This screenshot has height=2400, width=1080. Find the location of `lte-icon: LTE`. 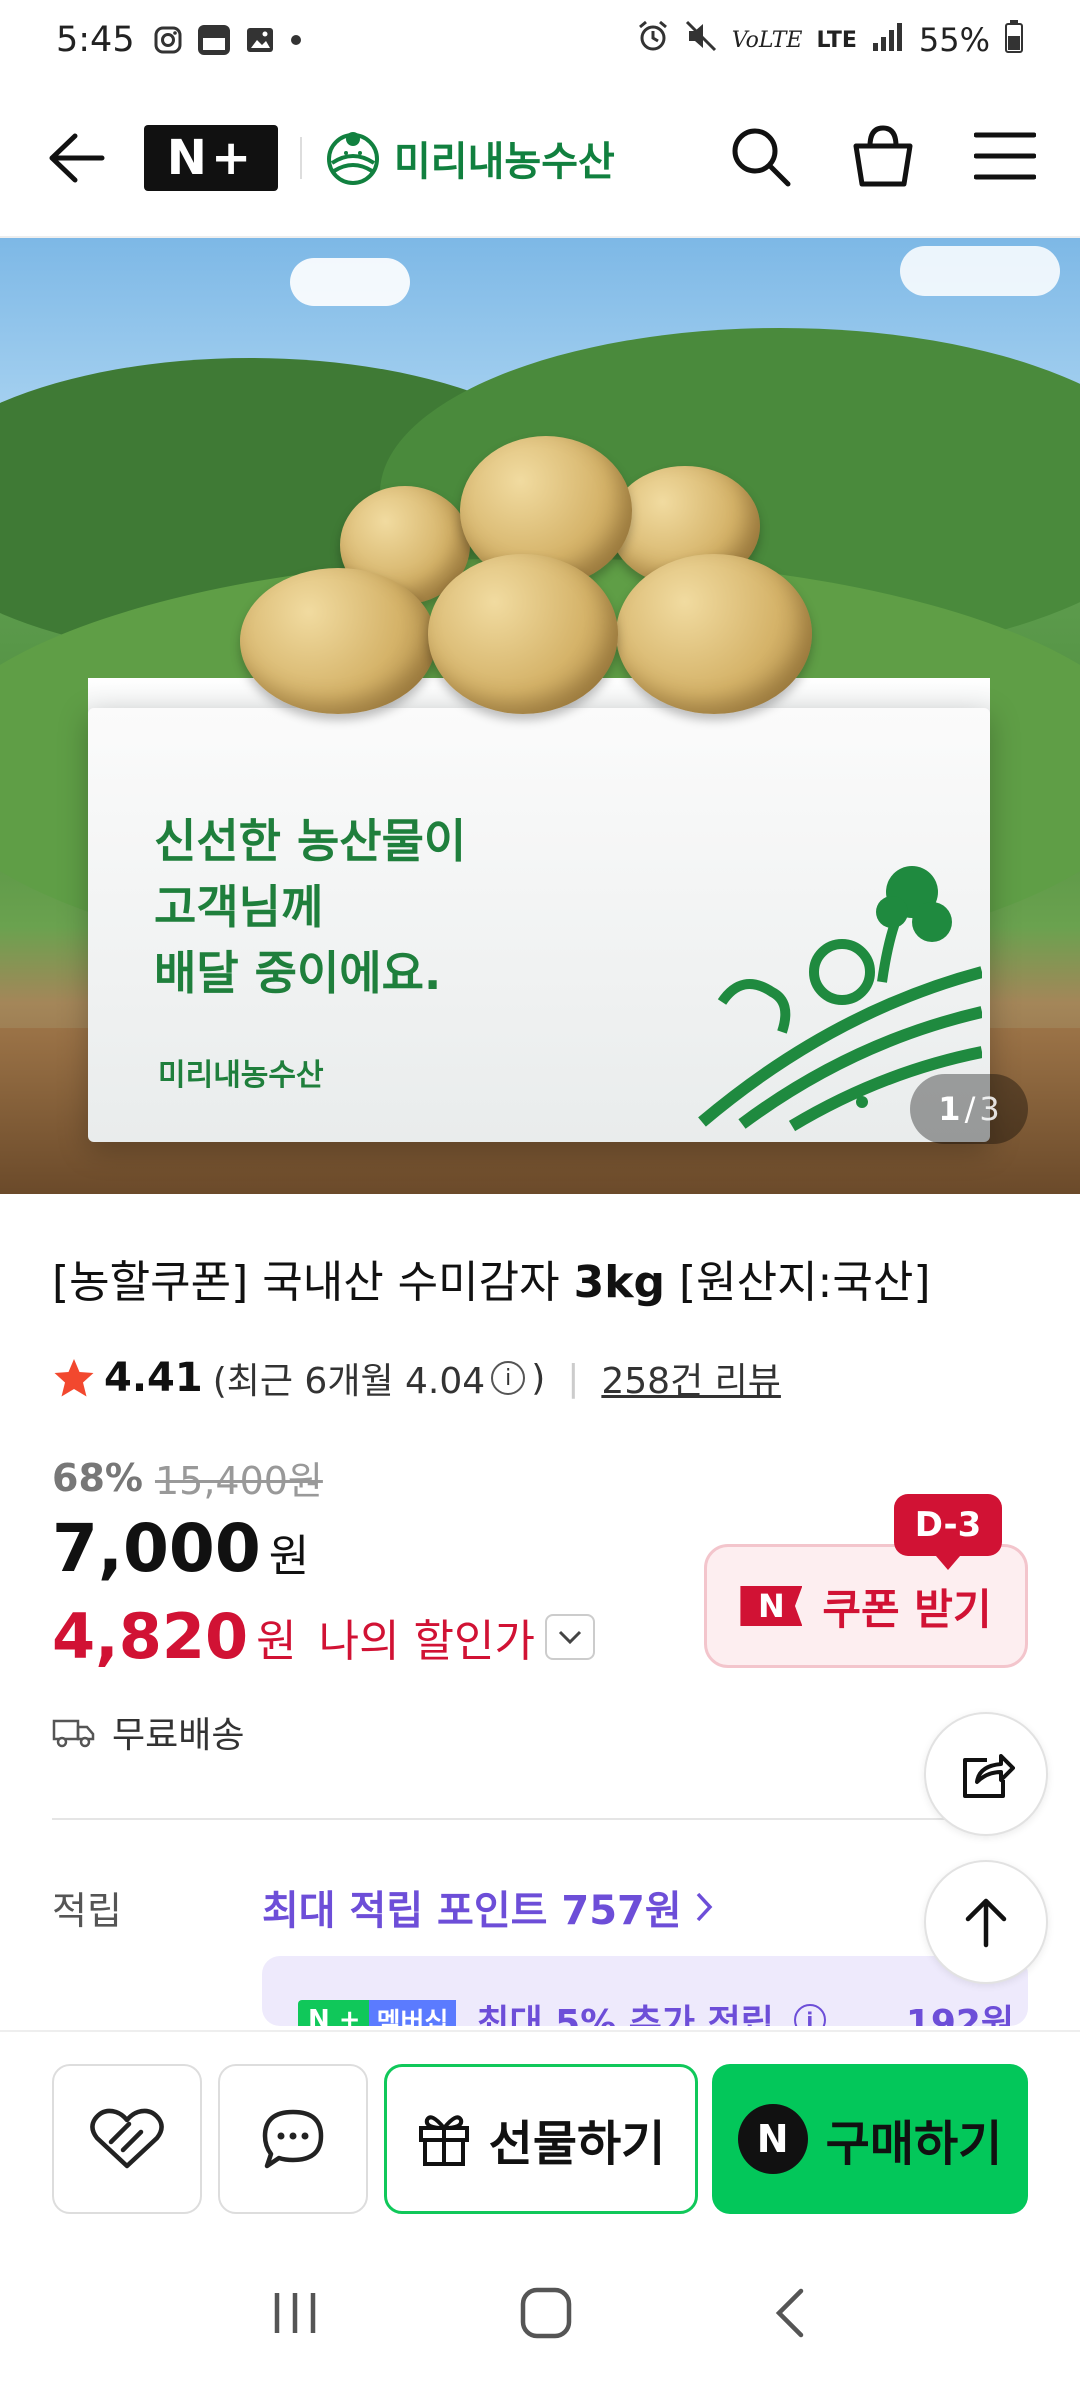

lte-icon: LTE is located at coordinates (836, 40).